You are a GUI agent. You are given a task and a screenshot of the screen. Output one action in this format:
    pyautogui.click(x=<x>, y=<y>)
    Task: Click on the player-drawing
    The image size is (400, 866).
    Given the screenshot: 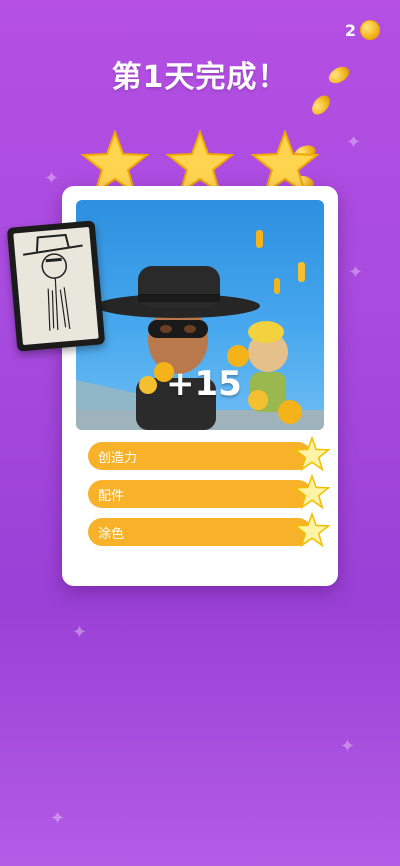 What is the action you would take?
    pyautogui.click(x=56, y=286)
    